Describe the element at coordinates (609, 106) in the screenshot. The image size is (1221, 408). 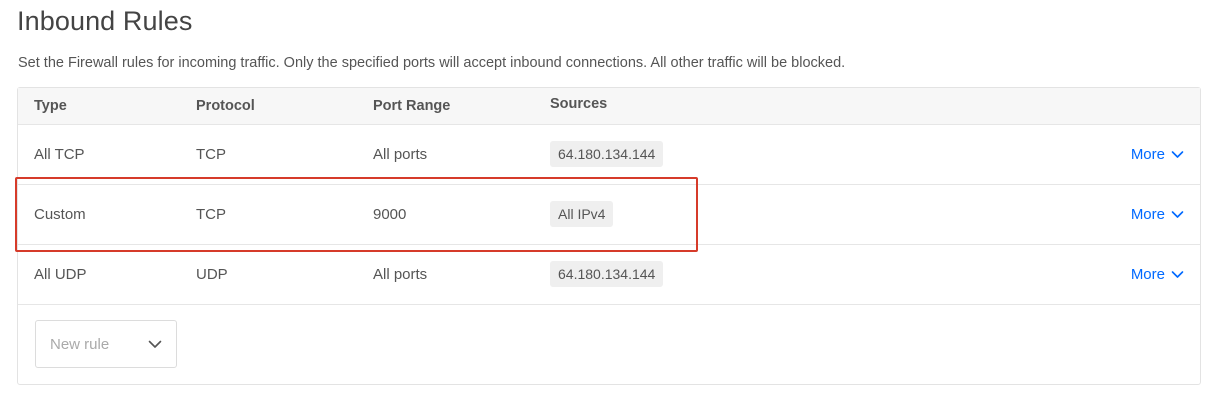
I see `table-header: Type Protocol Port Range Sources` at that location.